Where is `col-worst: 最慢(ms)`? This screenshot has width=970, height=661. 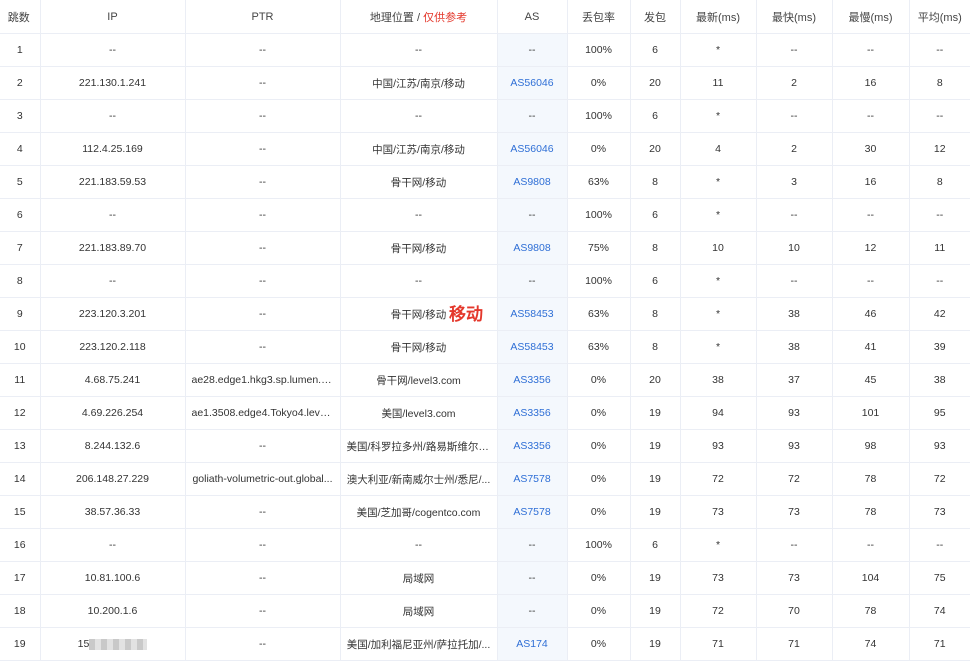
col-worst: 最慢(ms) is located at coordinates (870, 17).